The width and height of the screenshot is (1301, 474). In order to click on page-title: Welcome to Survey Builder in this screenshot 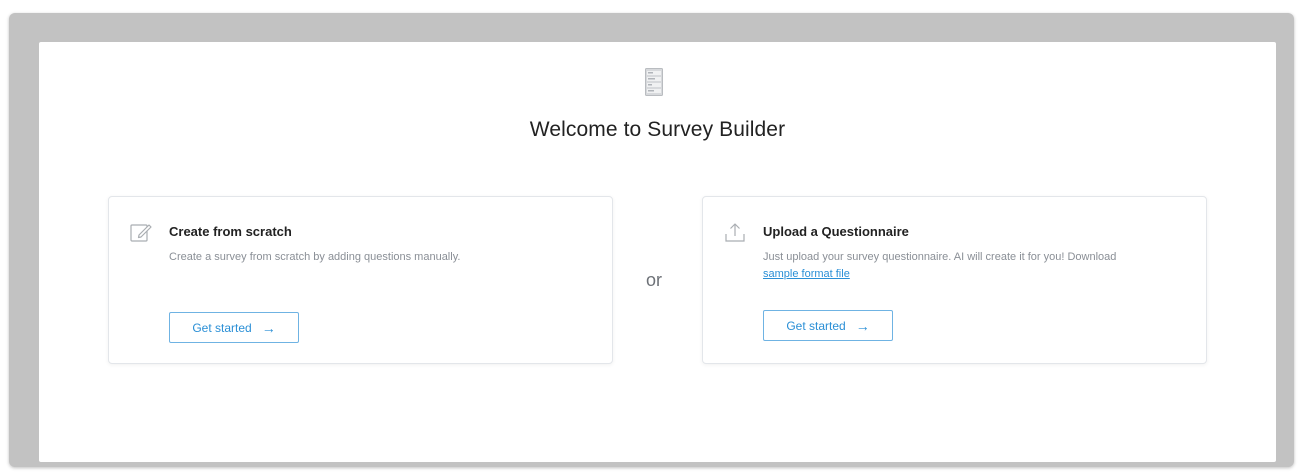, I will do `click(657, 129)`.